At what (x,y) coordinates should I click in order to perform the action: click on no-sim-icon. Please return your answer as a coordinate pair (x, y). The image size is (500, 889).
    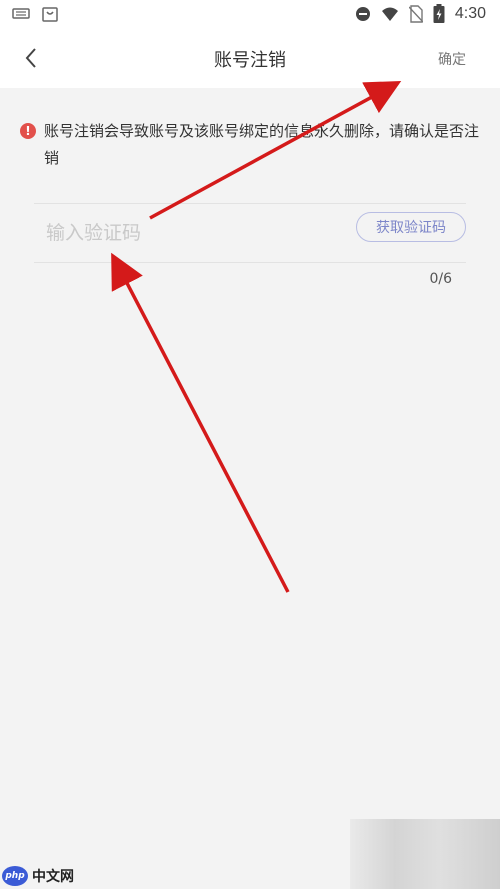
    Looking at the image, I should click on (415, 14).